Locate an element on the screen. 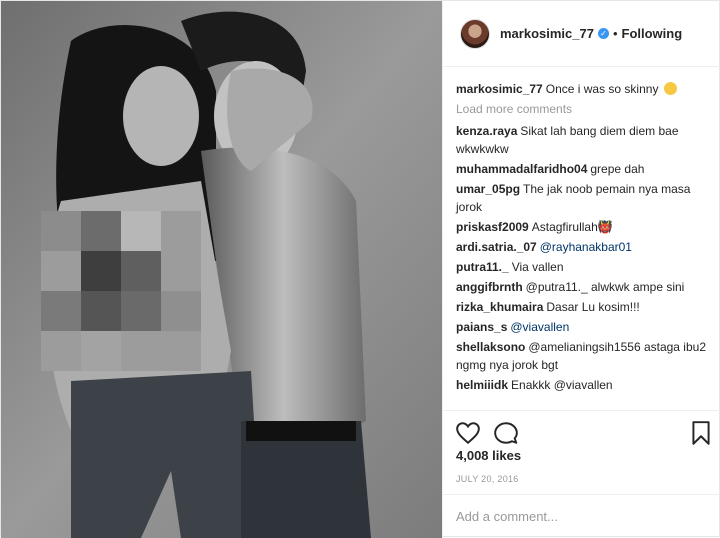 Image resolution: width=720 pixels, height=538 pixels. comment-text: Dasar Lu kosim!!! is located at coordinates (593, 307).